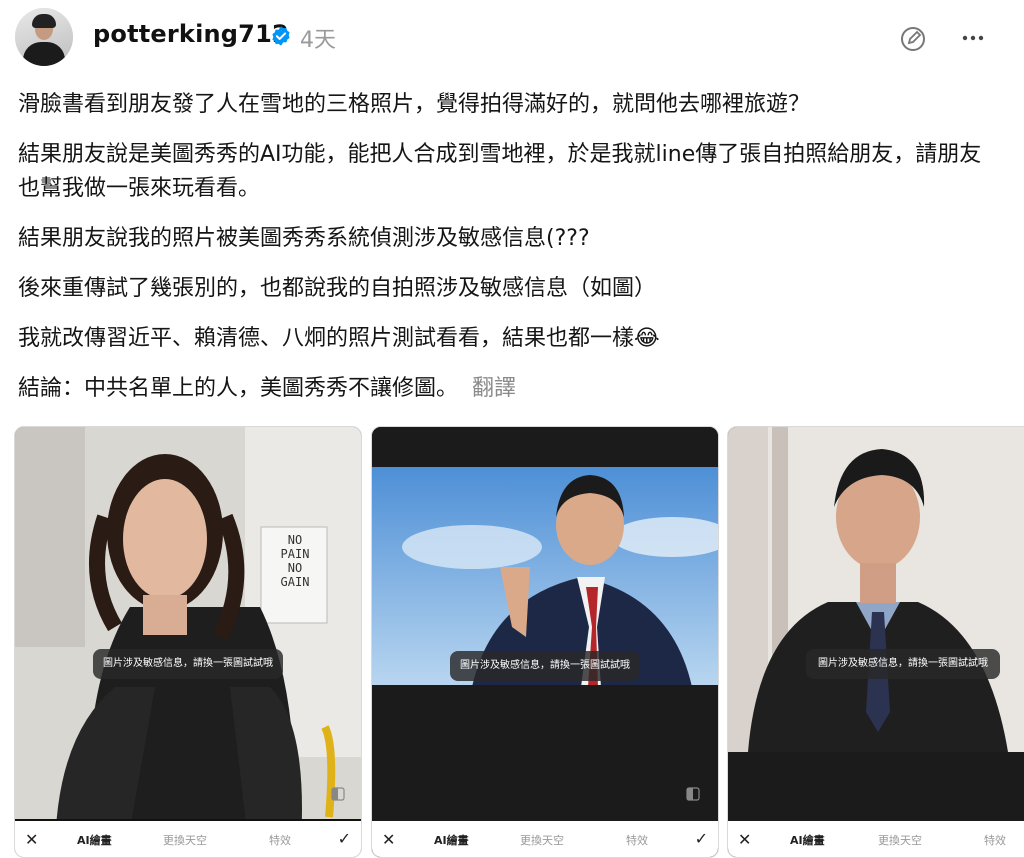  I want to click on avatar, so click(44, 37).